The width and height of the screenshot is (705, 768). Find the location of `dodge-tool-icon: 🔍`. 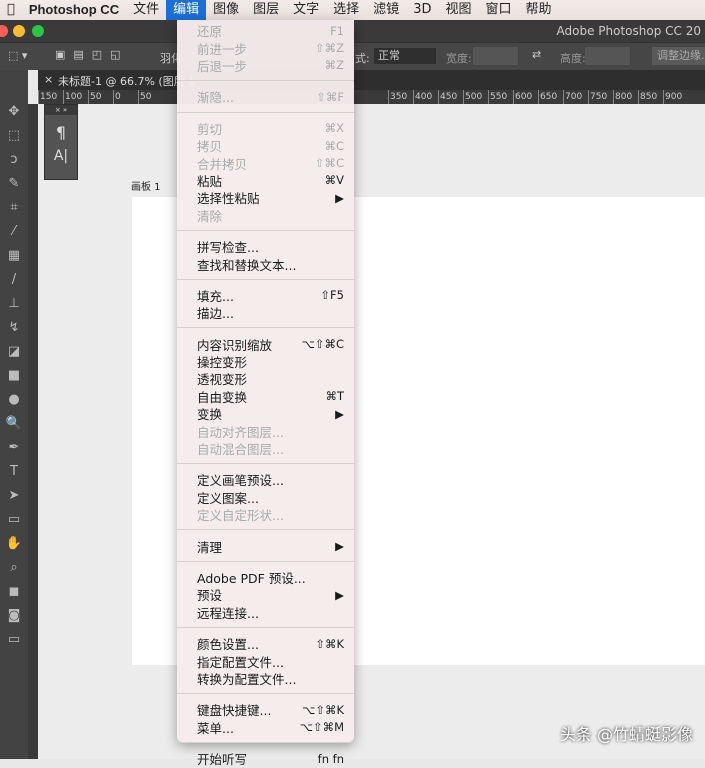

dodge-tool-icon: 🔍 is located at coordinates (14, 424).